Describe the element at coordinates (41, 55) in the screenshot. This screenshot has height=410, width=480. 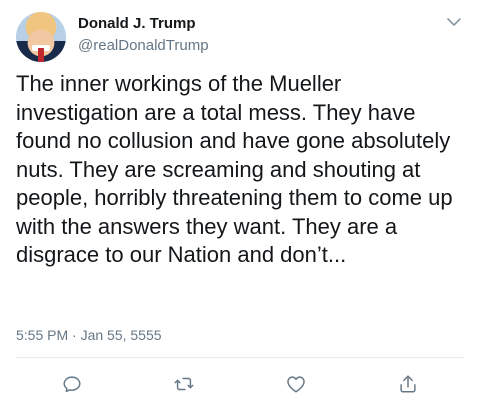
I see `avatar-tie` at that location.